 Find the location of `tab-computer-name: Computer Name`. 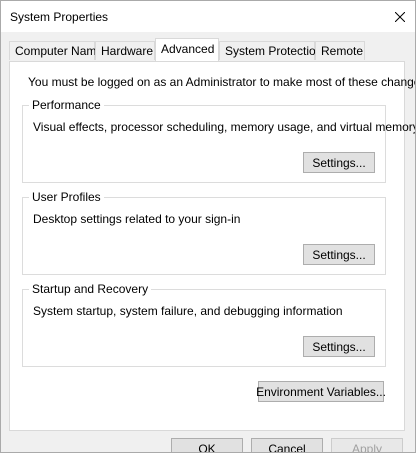

tab-computer-name: Computer Name is located at coordinates (56, 50).